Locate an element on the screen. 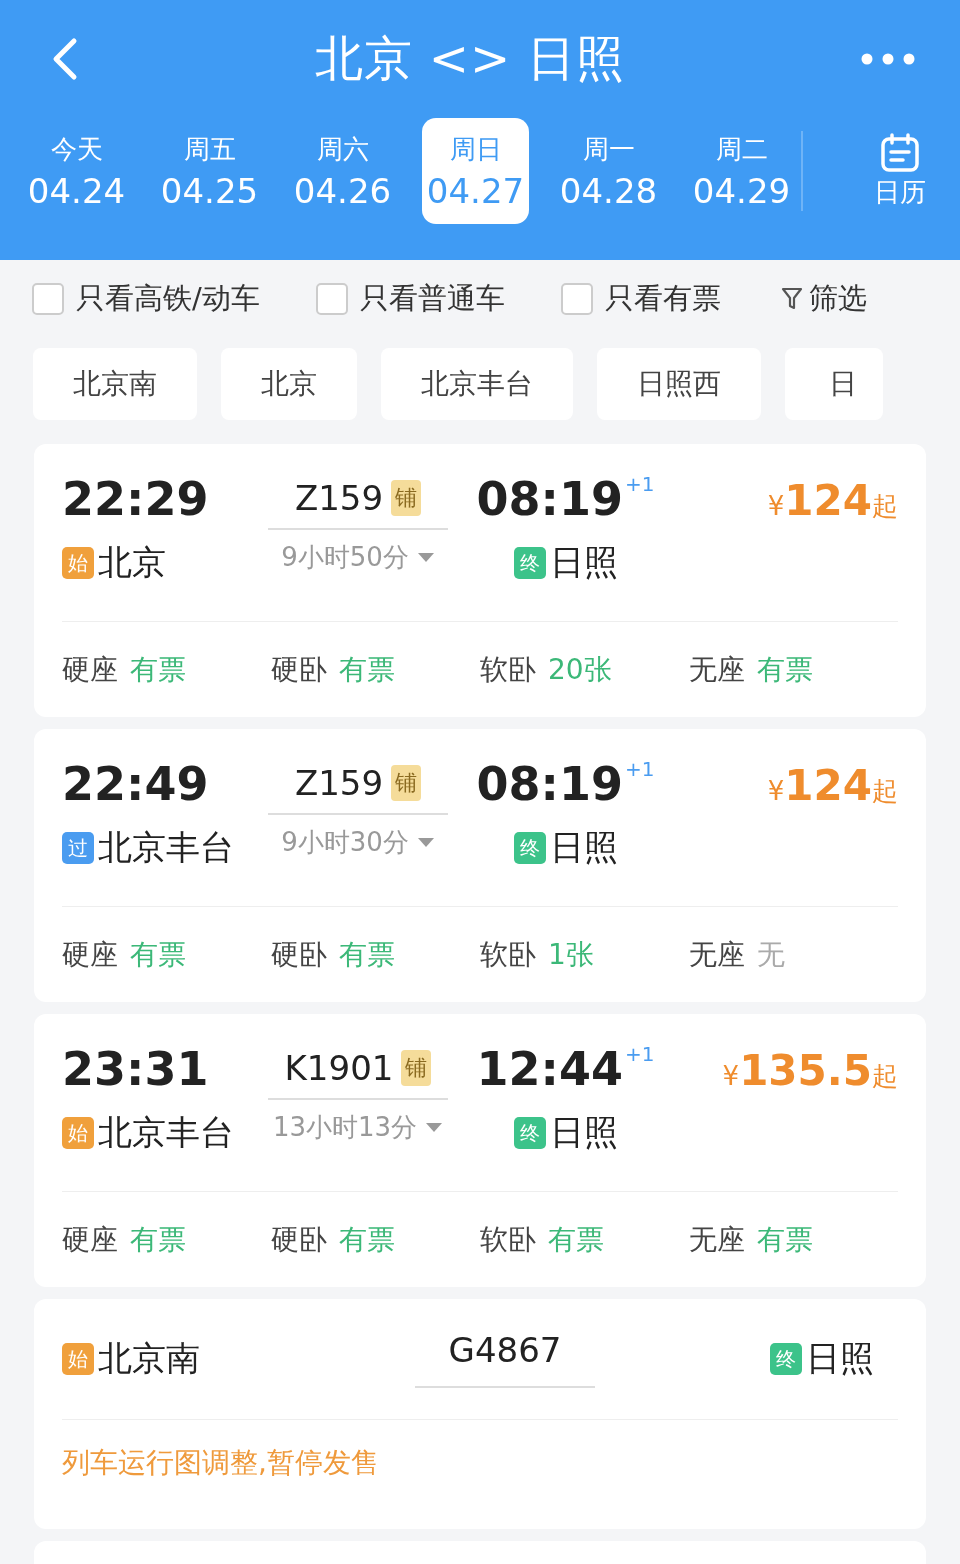 This screenshot has width=960, height=1564. more-icon is located at coordinates (888, 59).